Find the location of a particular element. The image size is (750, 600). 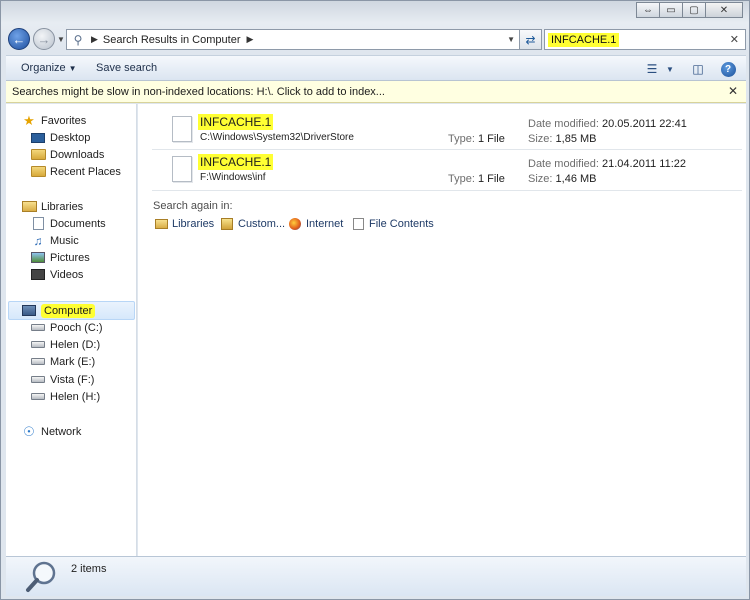

view-list-icon: ☰ is located at coordinates (652, 69).